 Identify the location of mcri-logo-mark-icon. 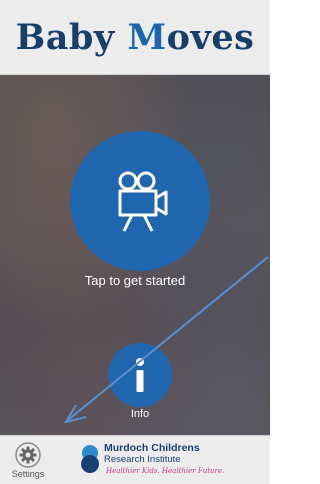
(90, 459).